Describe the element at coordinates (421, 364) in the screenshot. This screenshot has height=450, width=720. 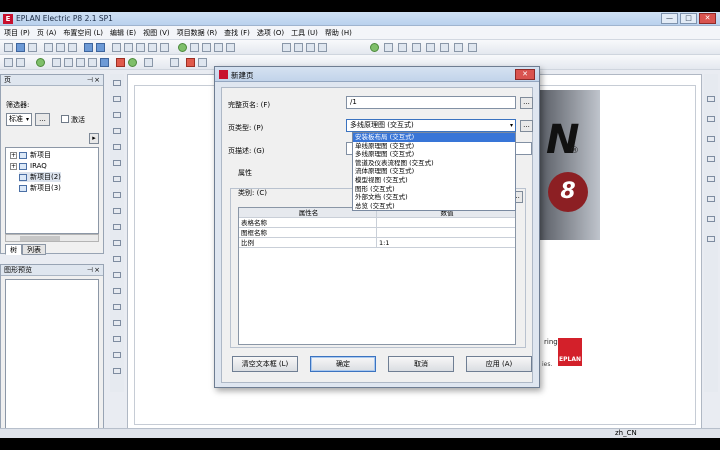
I see `cancel-button: 取消` at that location.